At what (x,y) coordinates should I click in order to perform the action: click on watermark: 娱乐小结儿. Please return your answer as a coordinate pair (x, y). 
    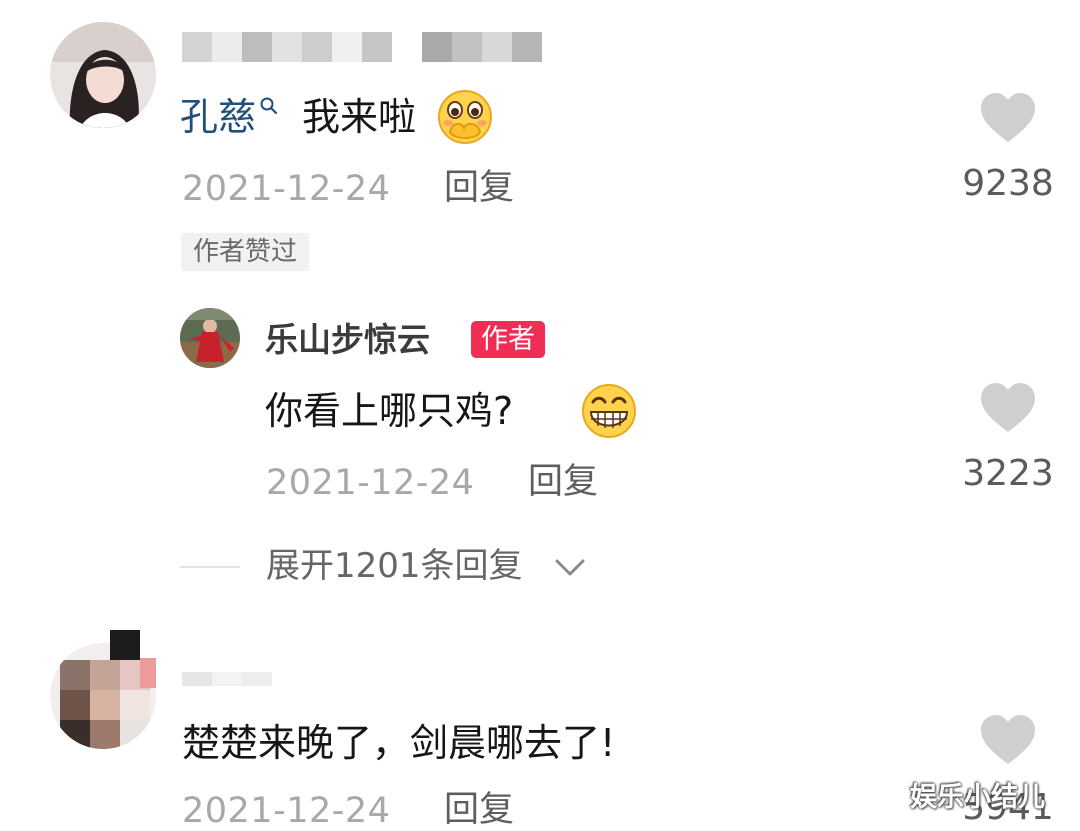
    Looking at the image, I should click on (977, 797).